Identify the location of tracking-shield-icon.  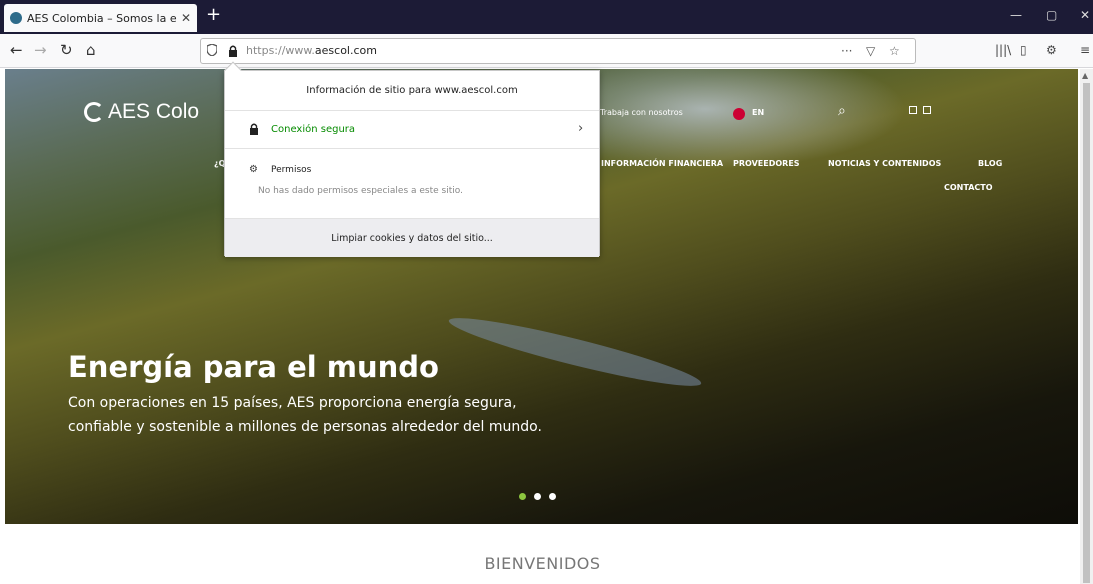
(212, 50).